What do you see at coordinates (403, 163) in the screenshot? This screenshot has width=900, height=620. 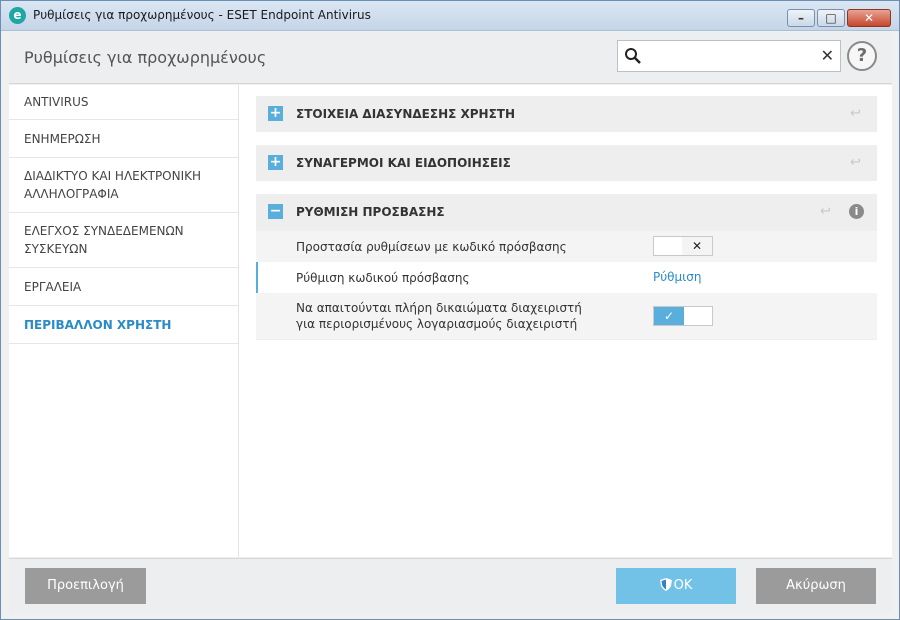 I see `section-title: ΣΥΝΑΓΕΡΜΟΙ ΚΑΙ ΕΙΔΟΠΟΙΗΣΕΙΣ` at bounding box center [403, 163].